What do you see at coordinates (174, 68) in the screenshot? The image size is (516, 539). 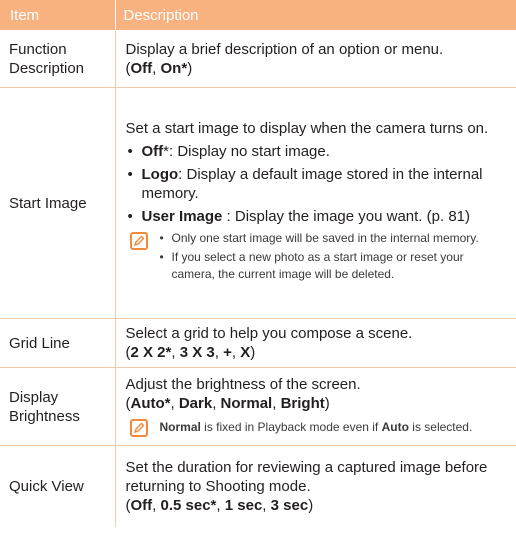 I see `option-value: On*` at bounding box center [174, 68].